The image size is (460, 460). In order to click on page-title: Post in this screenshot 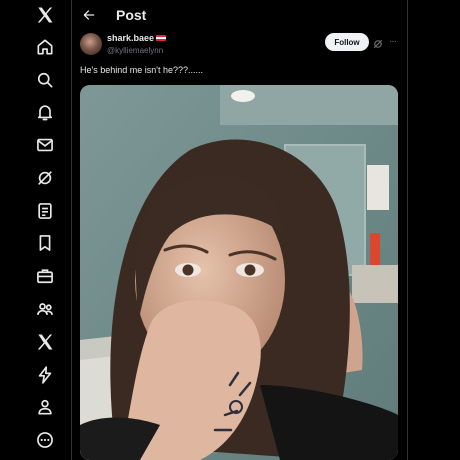, I will do `click(131, 15)`.